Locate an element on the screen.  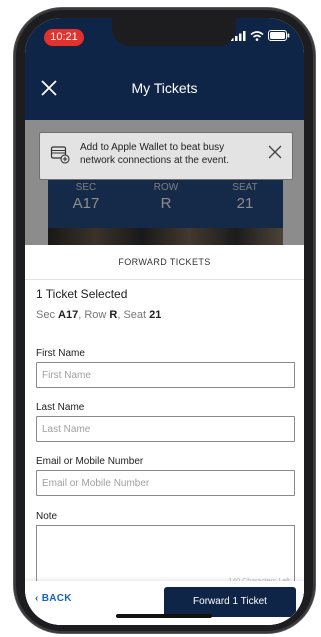
note-label: Note is located at coordinates (47, 516).